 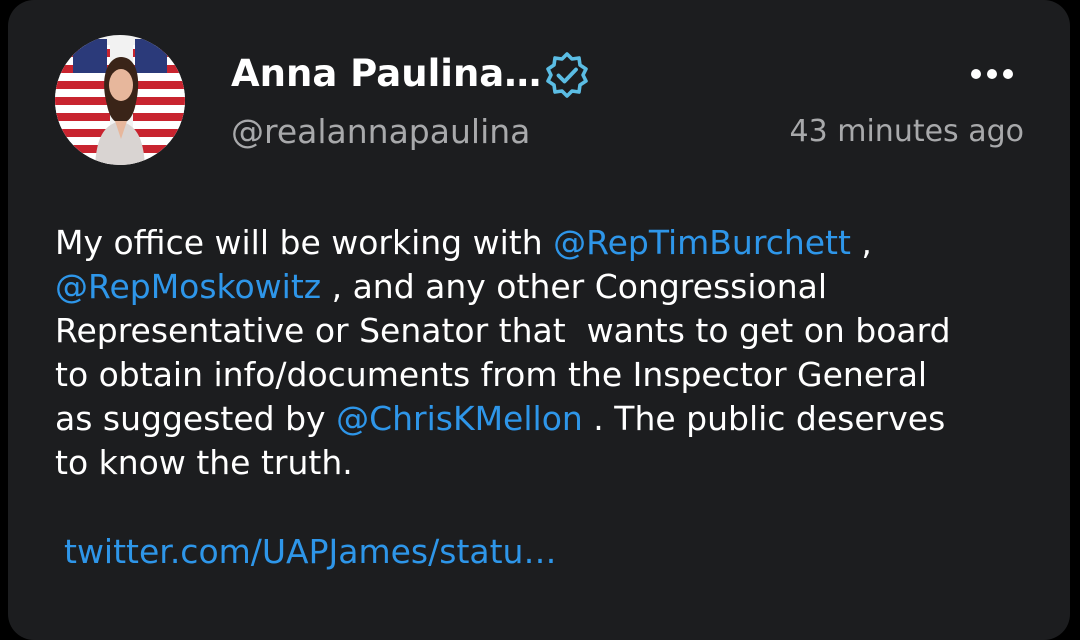 I want to click on timestamp: 43 minutes ago, so click(x=906, y=131).